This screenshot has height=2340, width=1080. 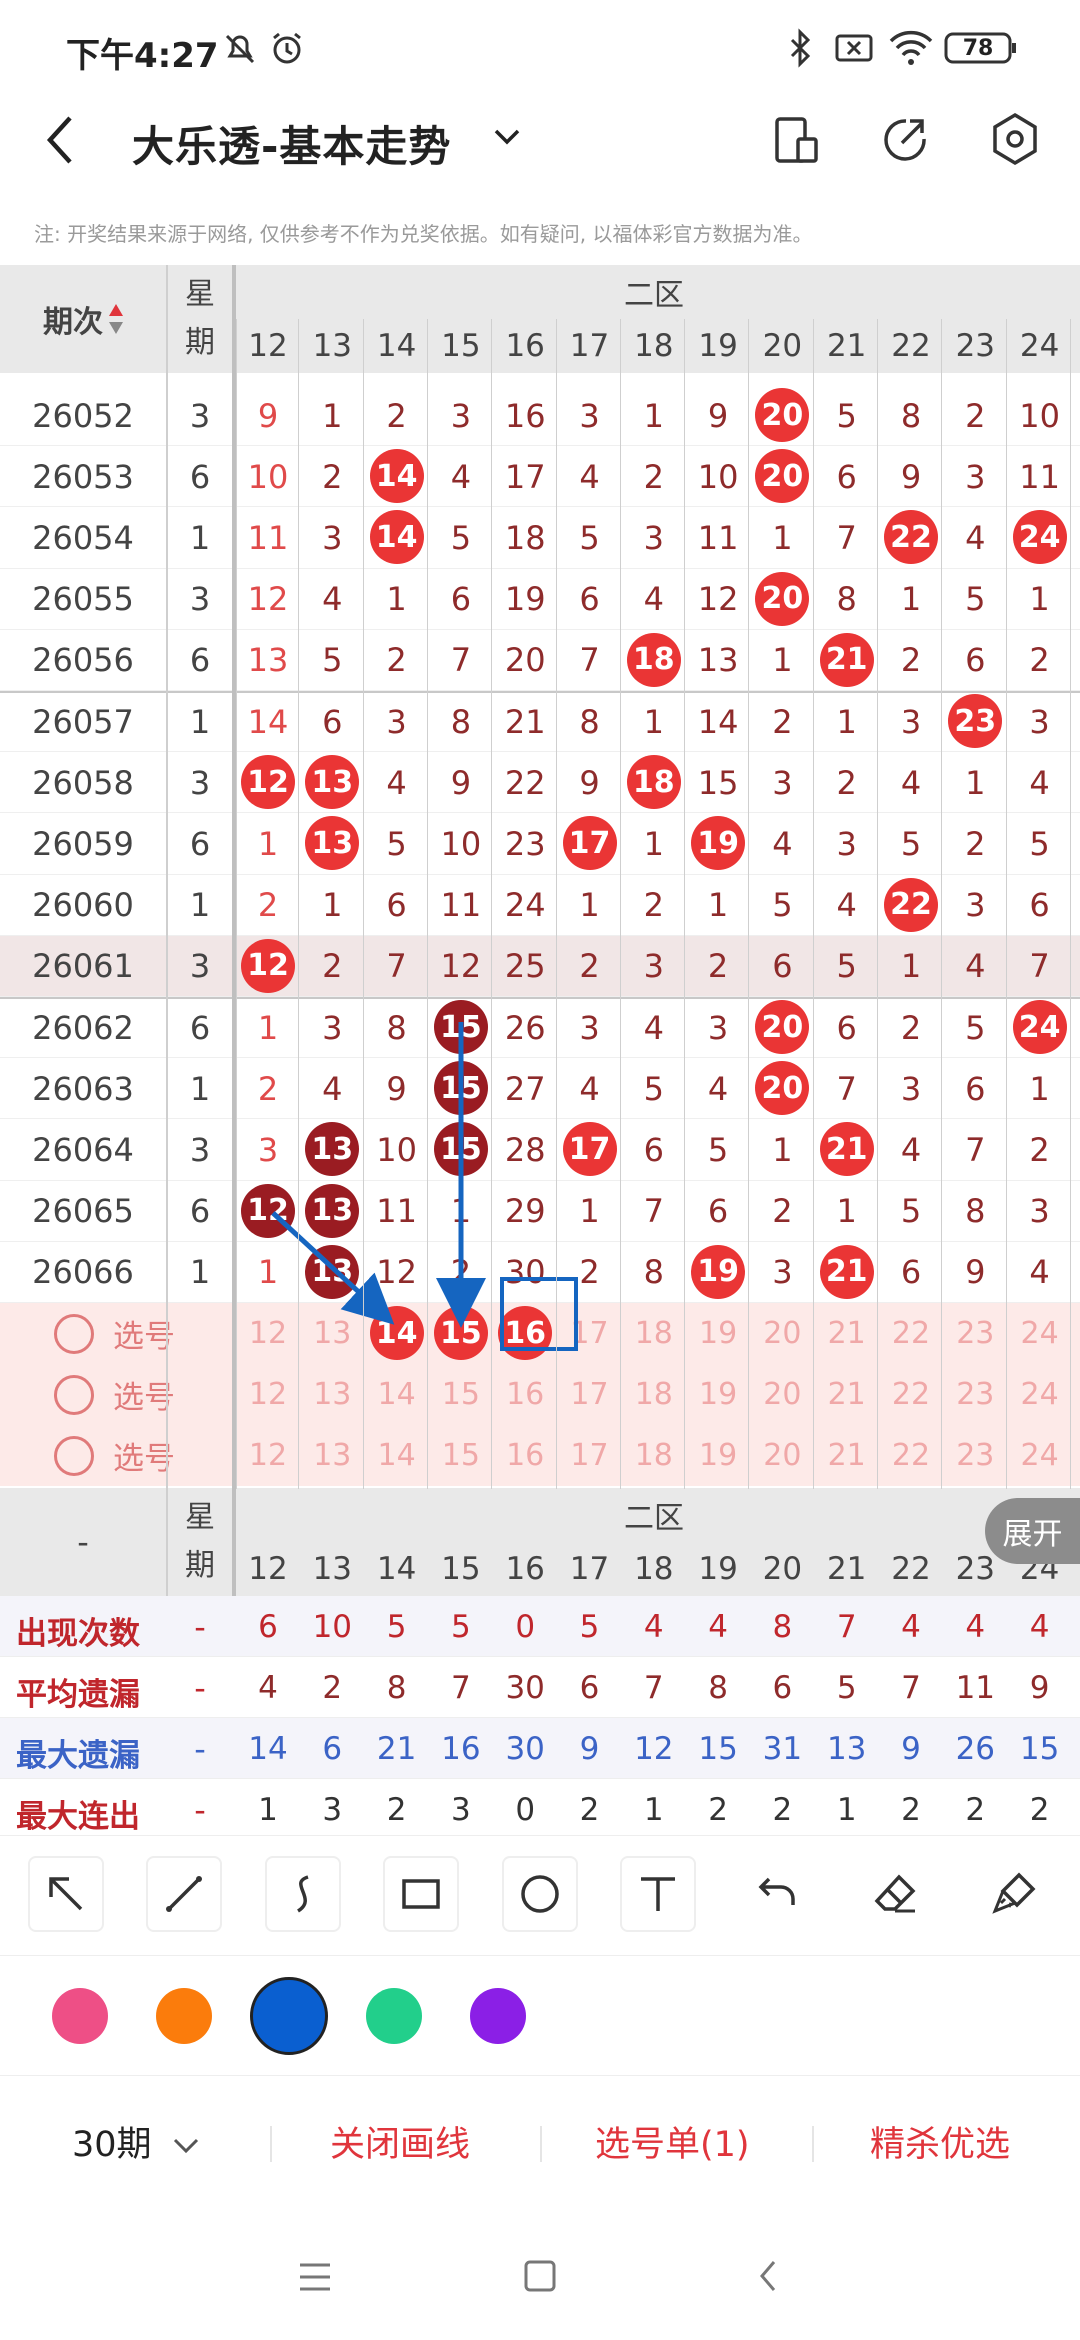 What do you see at coordinates (653, 1149) in the screenshot?
I see `miss-count-cell: 6` at bounding box center [653, 1149].